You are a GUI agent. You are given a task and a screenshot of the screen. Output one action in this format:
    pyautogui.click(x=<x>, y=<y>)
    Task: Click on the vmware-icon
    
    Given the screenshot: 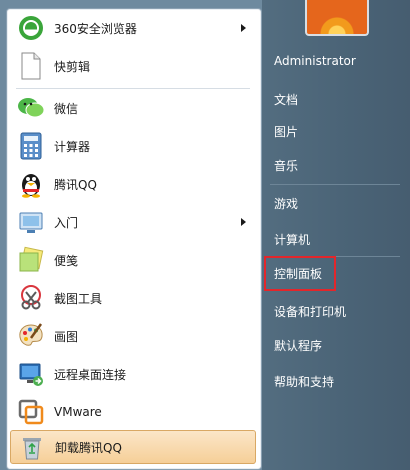 What is the action you would take?
    pyautogui.click(x=31, y=412)
    